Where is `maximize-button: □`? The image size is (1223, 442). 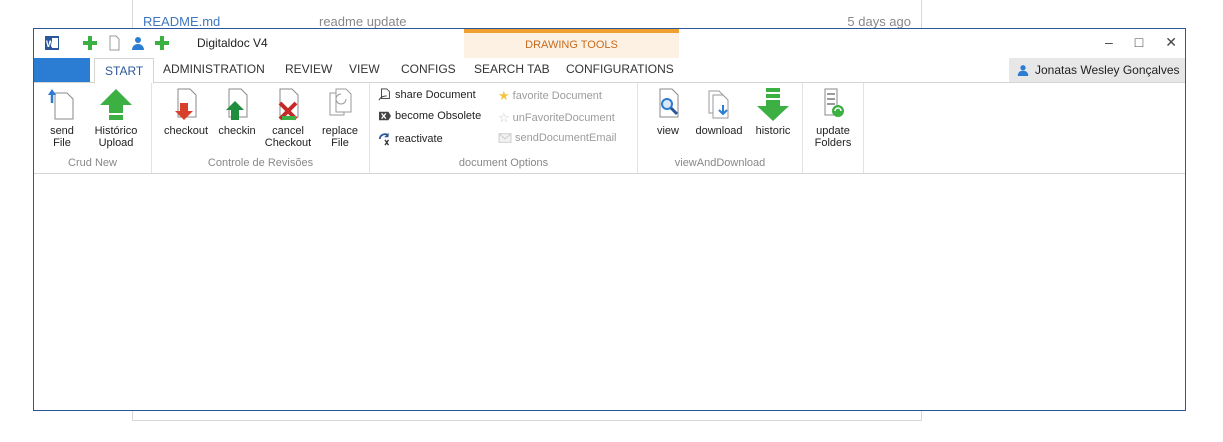
maximize-button: □ is located at coordinates (1139, 42).